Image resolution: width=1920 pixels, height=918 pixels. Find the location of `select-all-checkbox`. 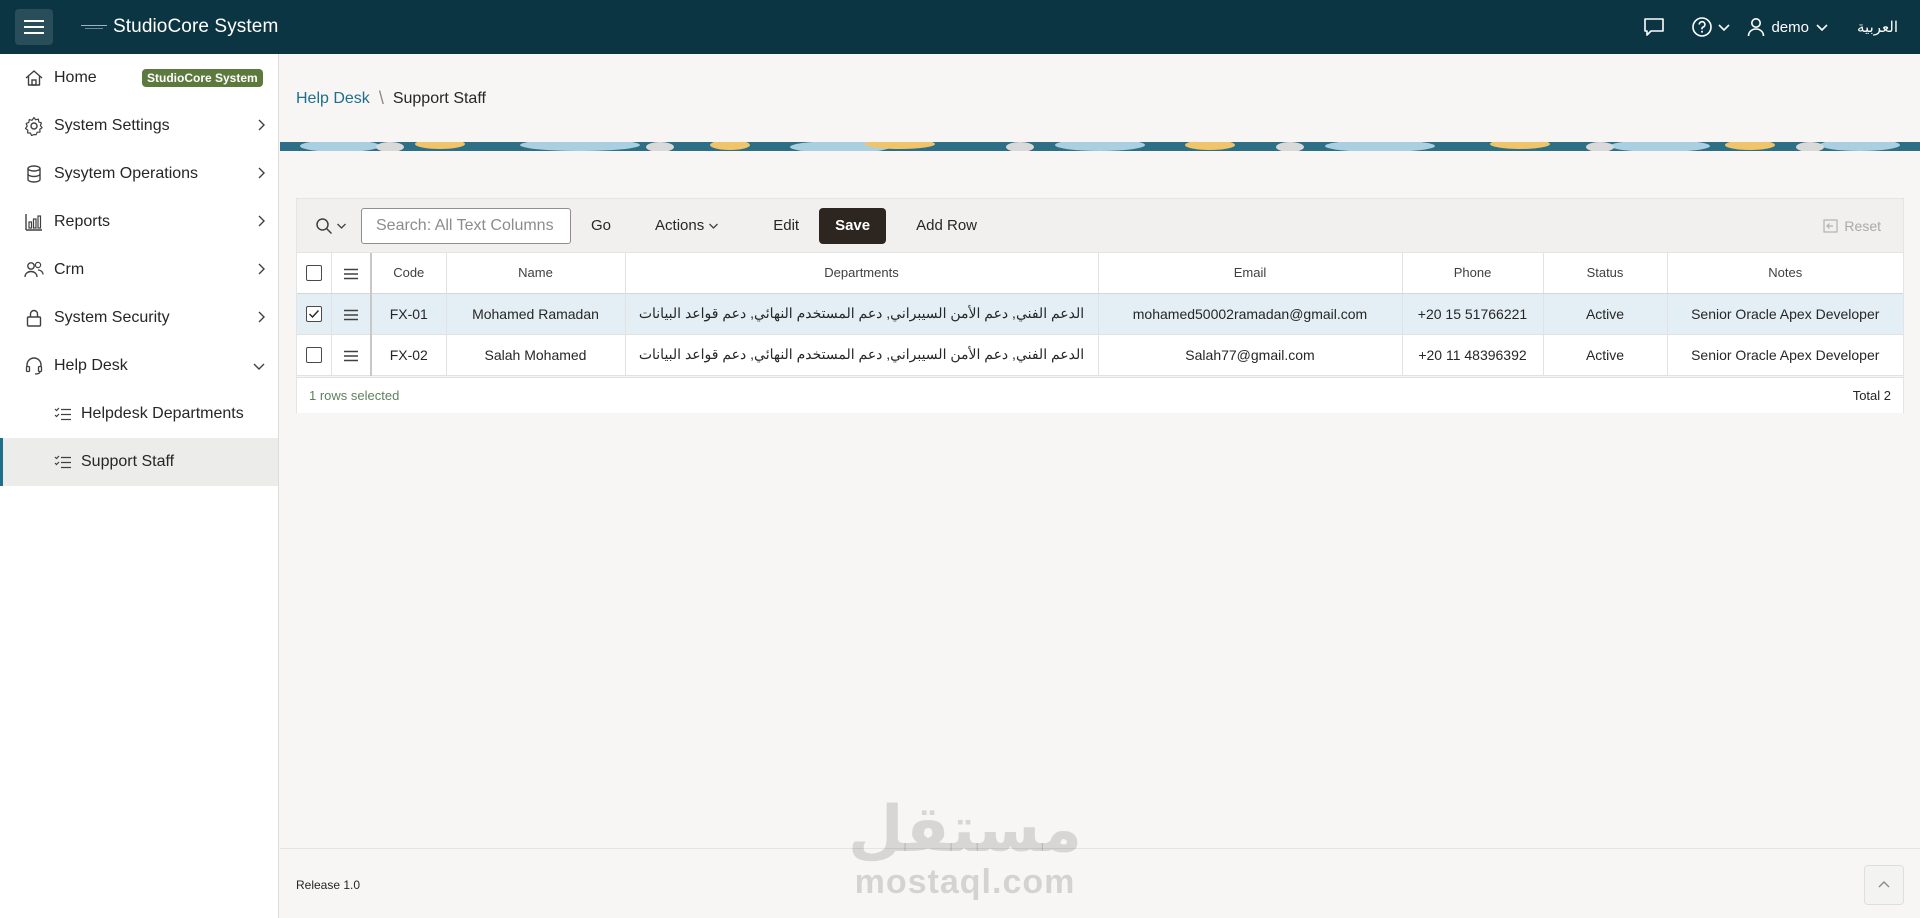

select-all-checkbox is located at coordinates (313, 273).